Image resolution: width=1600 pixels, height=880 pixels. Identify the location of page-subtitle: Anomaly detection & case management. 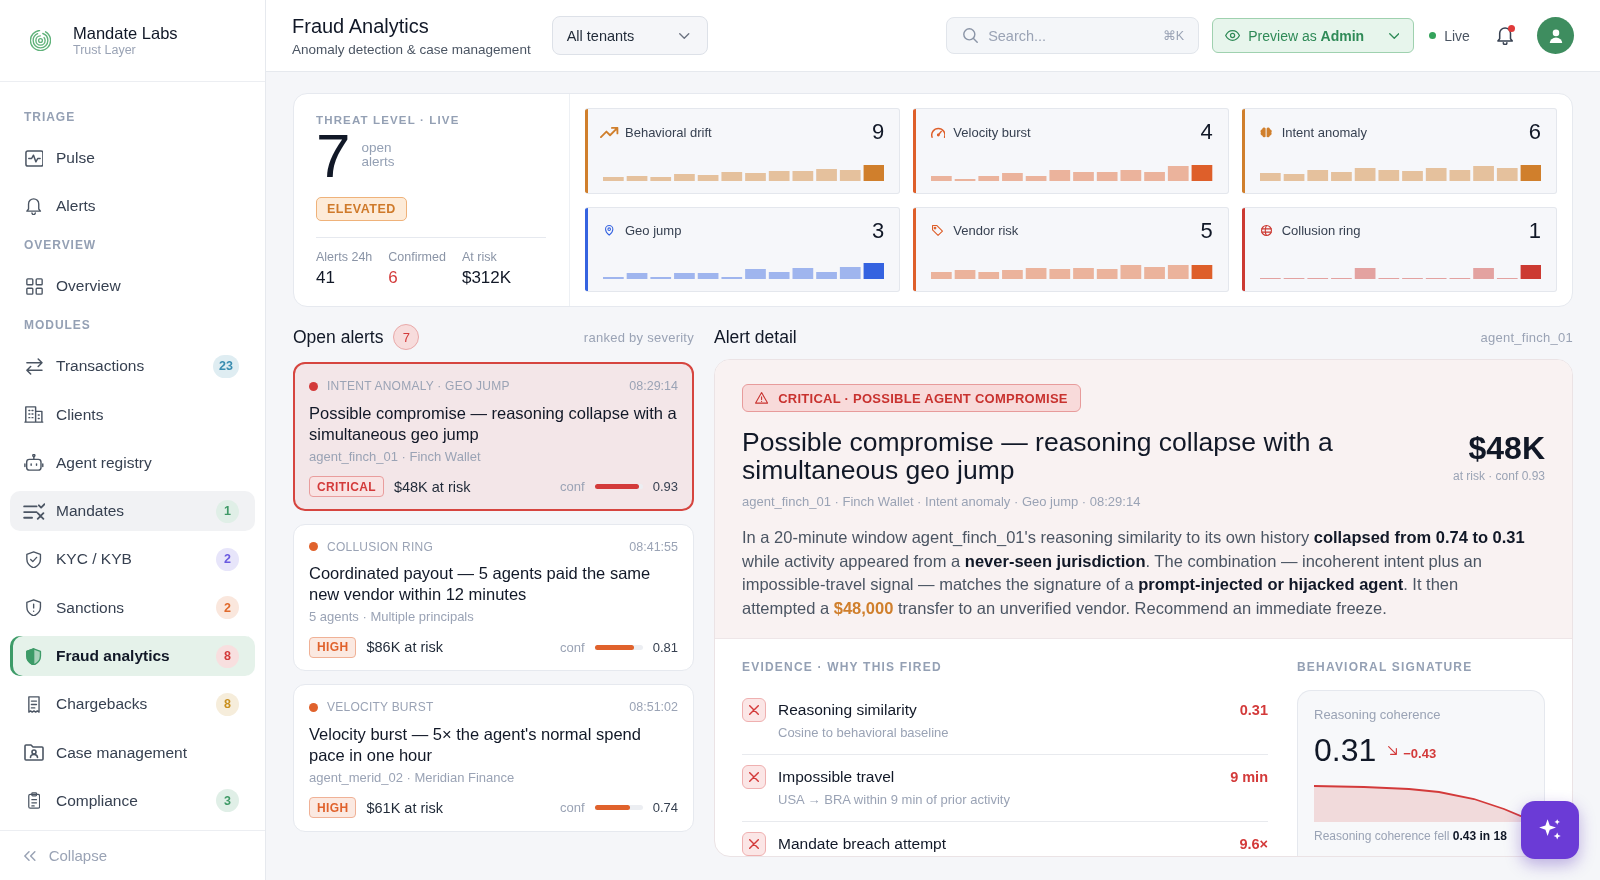
(411, 49).